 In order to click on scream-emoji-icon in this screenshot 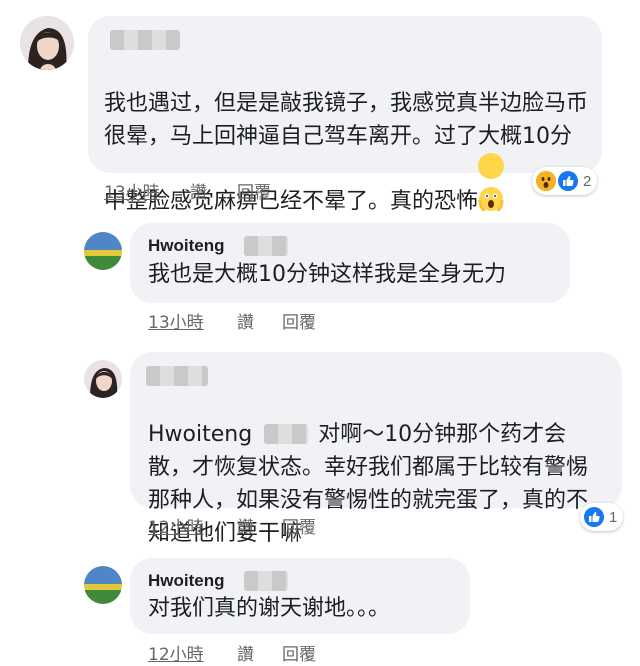, I will do `click(491, 182)`.